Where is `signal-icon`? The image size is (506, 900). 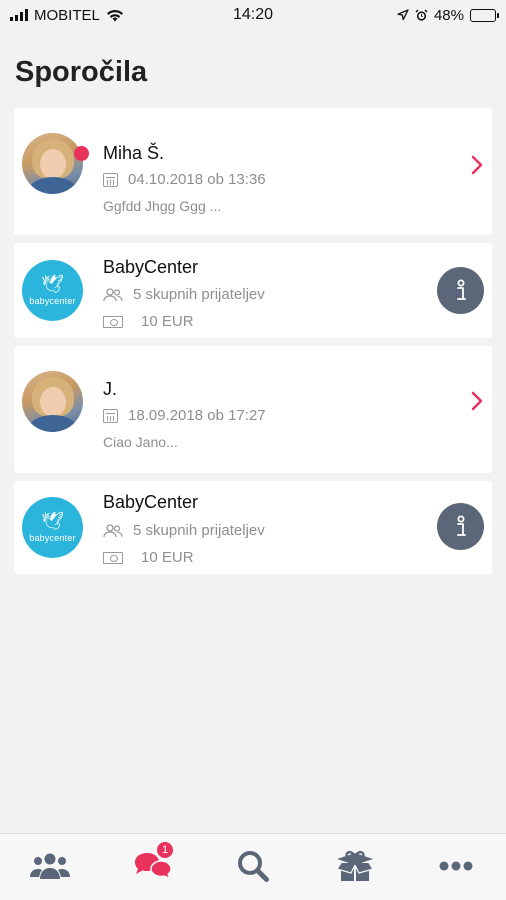
signal-icon is located at coordinates (19, 15).